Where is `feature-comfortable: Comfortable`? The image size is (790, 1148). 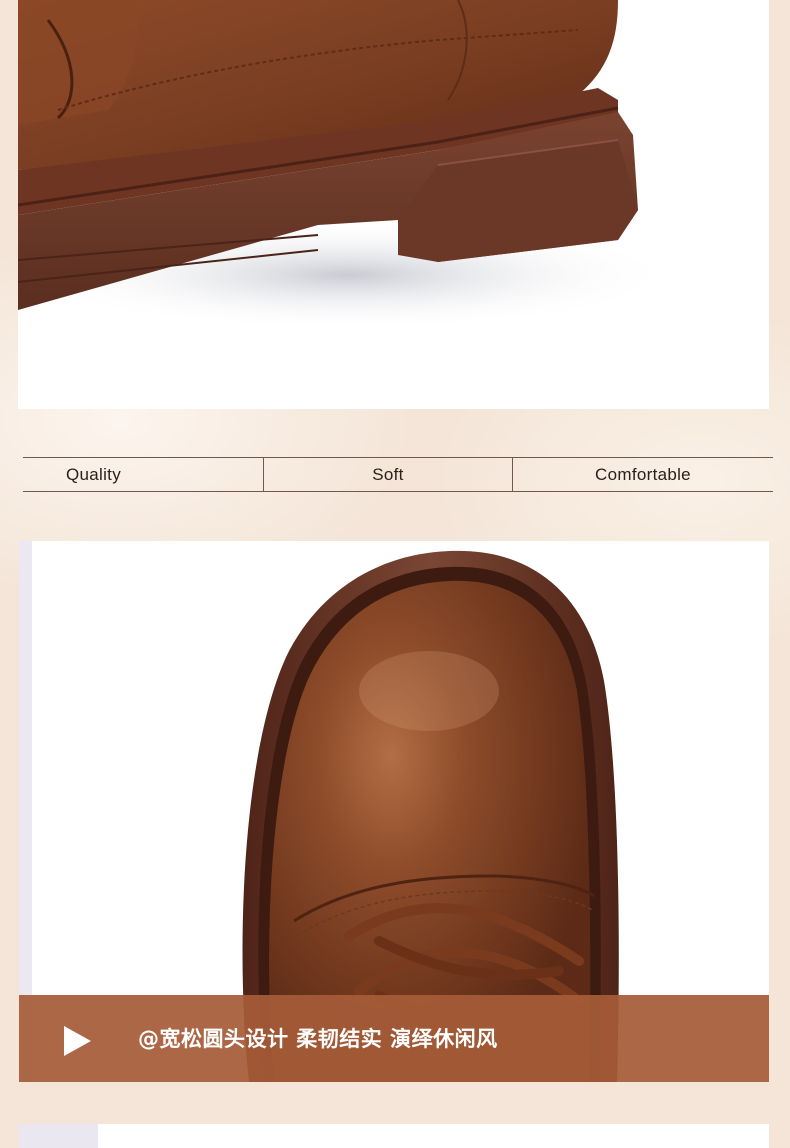 feature-comfortable: Comfortable is located at coordinates (643, 474).